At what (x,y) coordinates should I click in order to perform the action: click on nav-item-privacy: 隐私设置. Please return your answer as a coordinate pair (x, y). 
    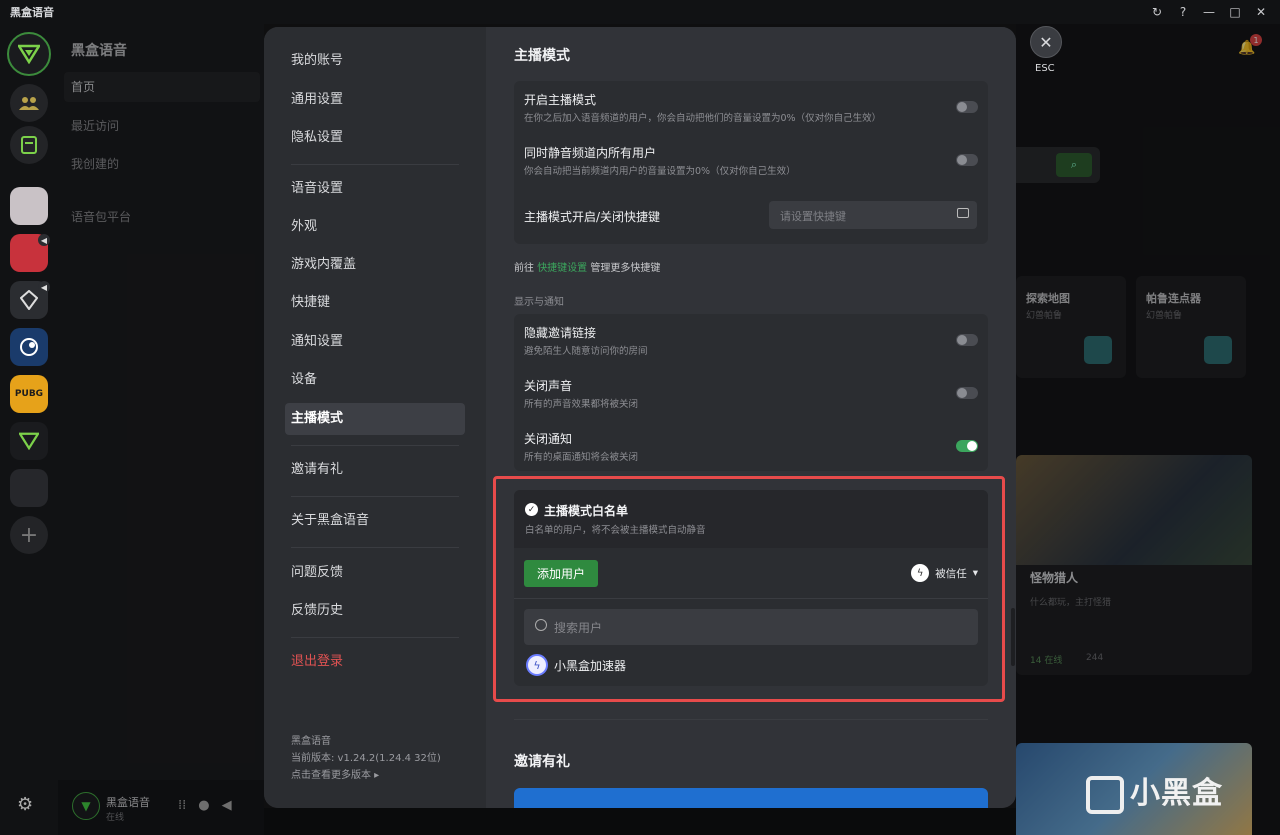
    Looking at the image, I should click on (375, 138).